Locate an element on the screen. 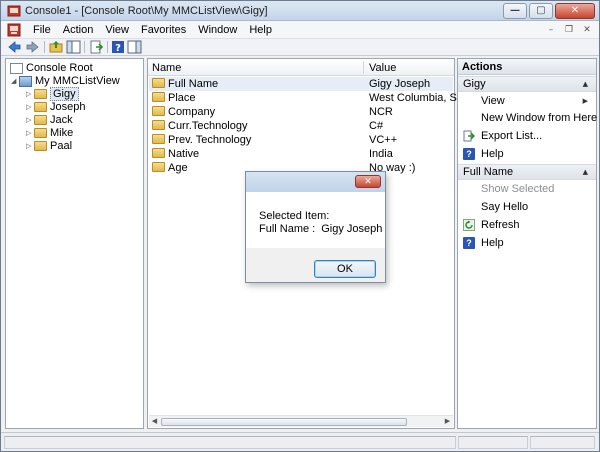 The height and width of the screenshot is (452, 600). show-hide-action-pane-icon is located at coordinates (134, 47).